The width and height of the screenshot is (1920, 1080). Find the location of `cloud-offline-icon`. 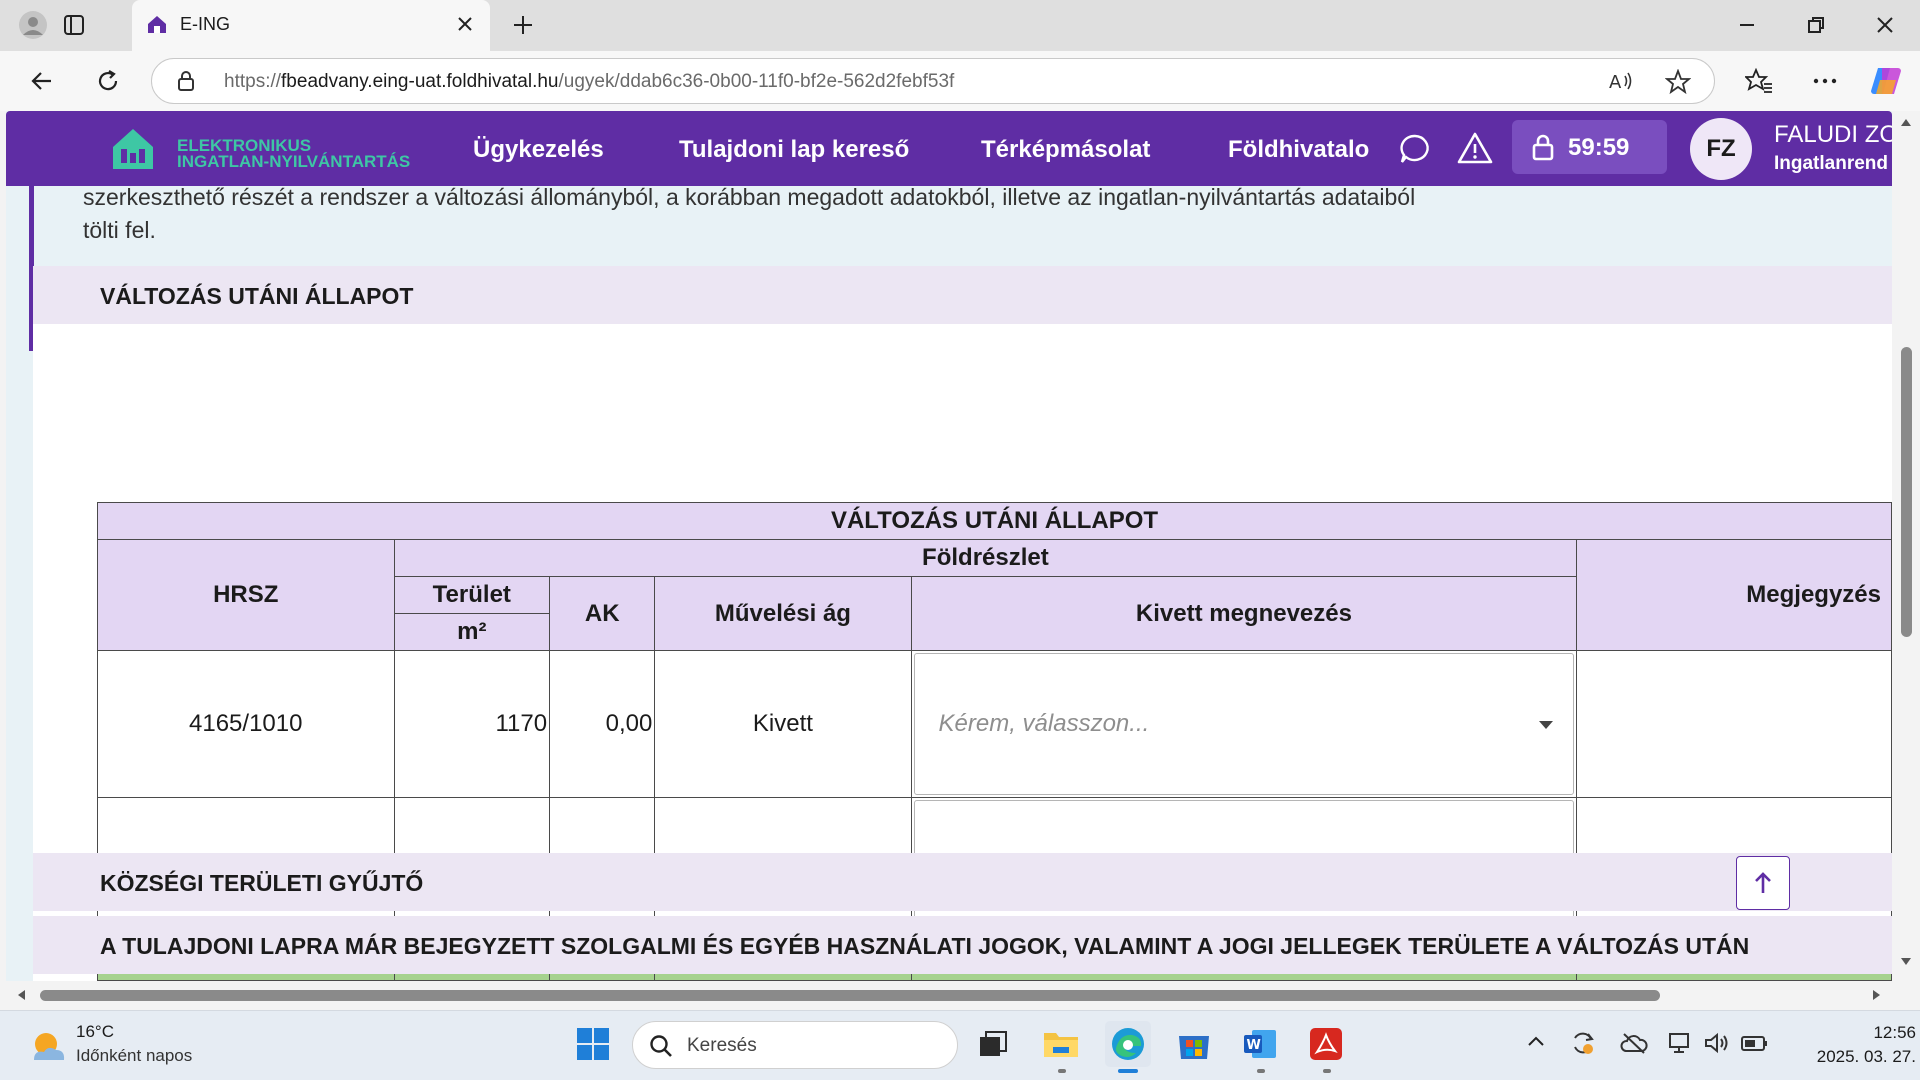

cloud-offline-icon is located at coordinates (1634, 1043).